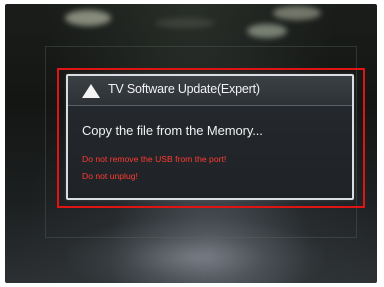 Image resolution: width=384 pixels, height=287 pixels. I want to click on dialog-header: TV Software Update(Expert), so click(210, 91).